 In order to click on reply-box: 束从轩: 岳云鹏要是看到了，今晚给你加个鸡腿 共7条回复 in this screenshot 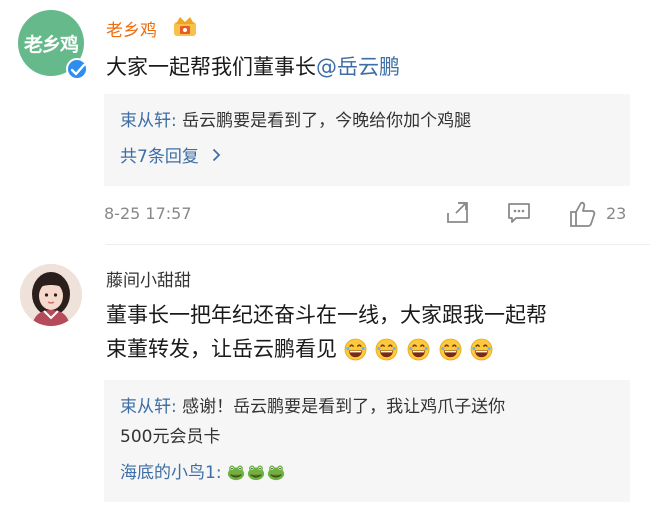, I will do `click(367, 140)`.